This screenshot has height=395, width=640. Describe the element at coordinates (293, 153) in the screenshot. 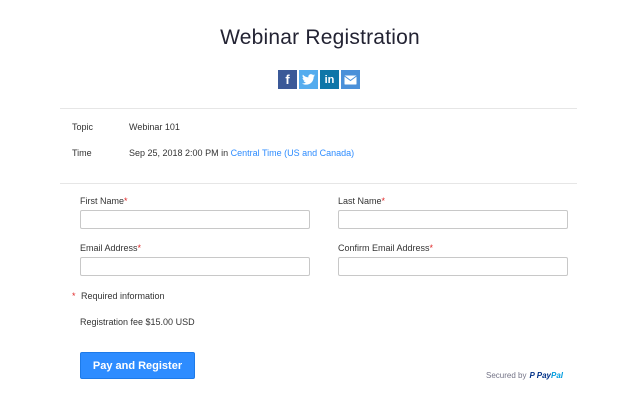

I see `timezone-link: Central Time (US and Canada)` at that location.